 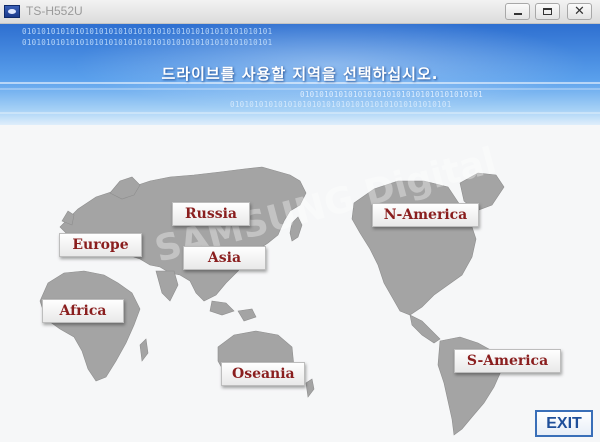 I want to click on close-icon: ✕, so click(x=579, y=11).